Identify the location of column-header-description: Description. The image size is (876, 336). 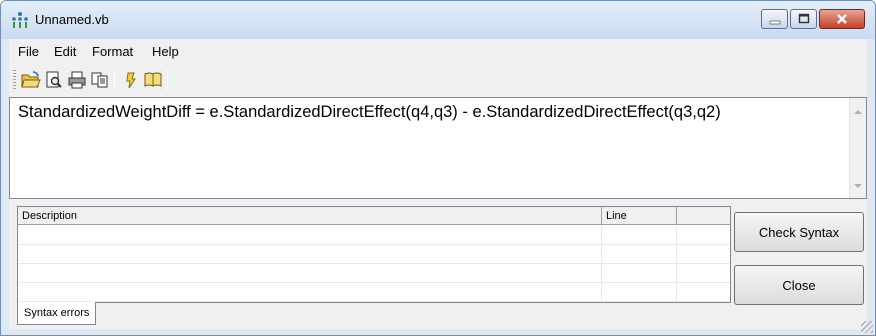
(310, 216).